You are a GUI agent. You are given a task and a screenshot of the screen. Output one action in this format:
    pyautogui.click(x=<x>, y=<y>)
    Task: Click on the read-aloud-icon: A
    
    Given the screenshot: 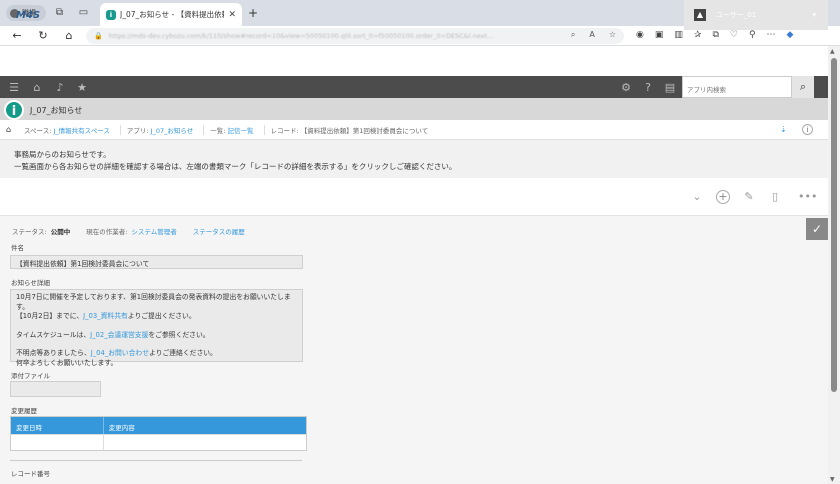 What is the action you would take?
    pyautogui.click(x=591, y=35)
    